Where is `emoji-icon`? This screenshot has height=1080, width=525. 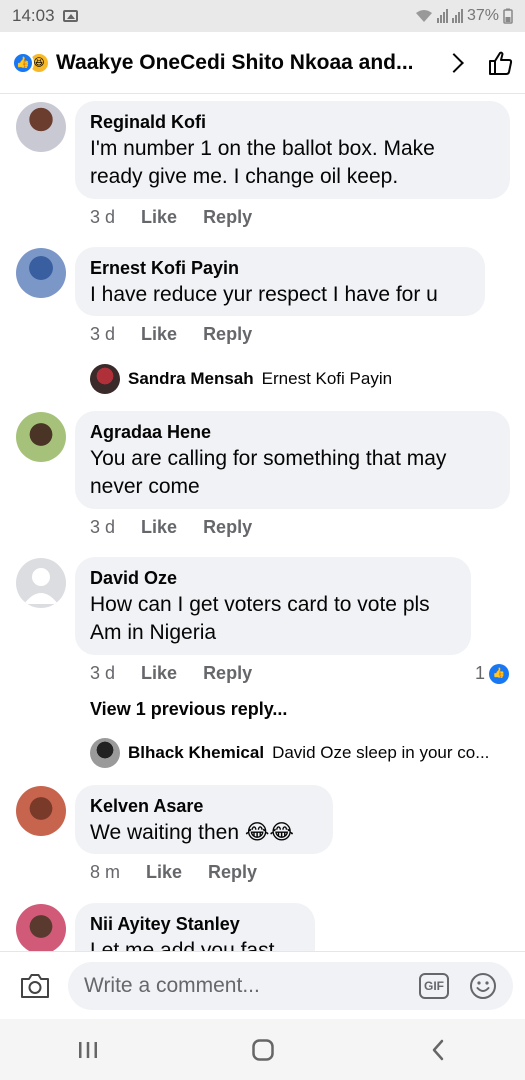 emoji-icon is located at coordinates (483, 986).